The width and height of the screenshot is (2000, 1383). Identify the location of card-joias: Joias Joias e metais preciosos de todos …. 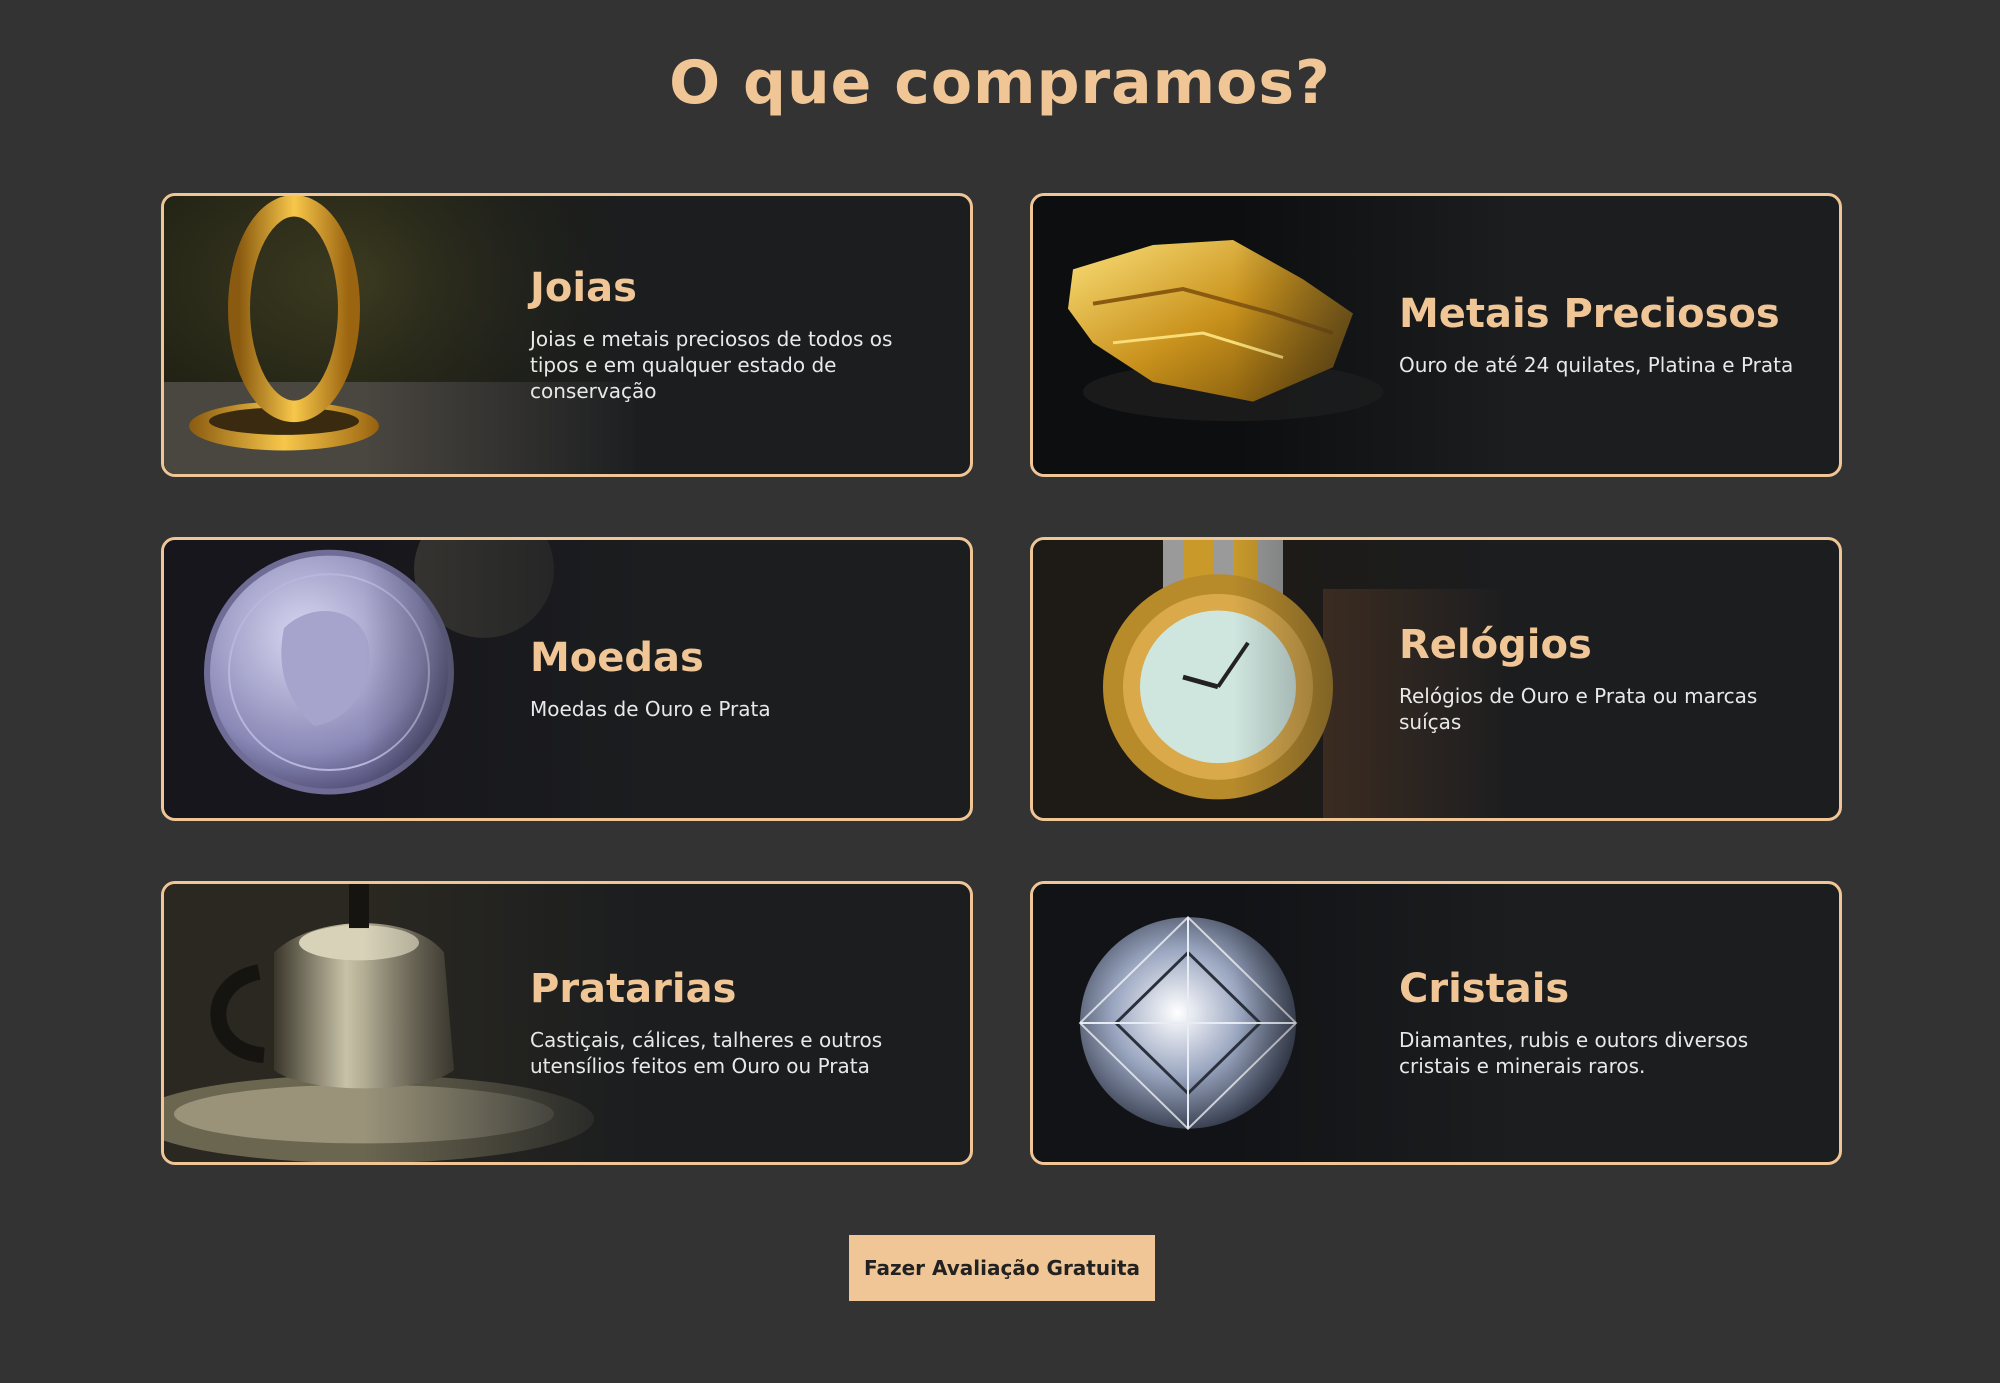
(567, 335).